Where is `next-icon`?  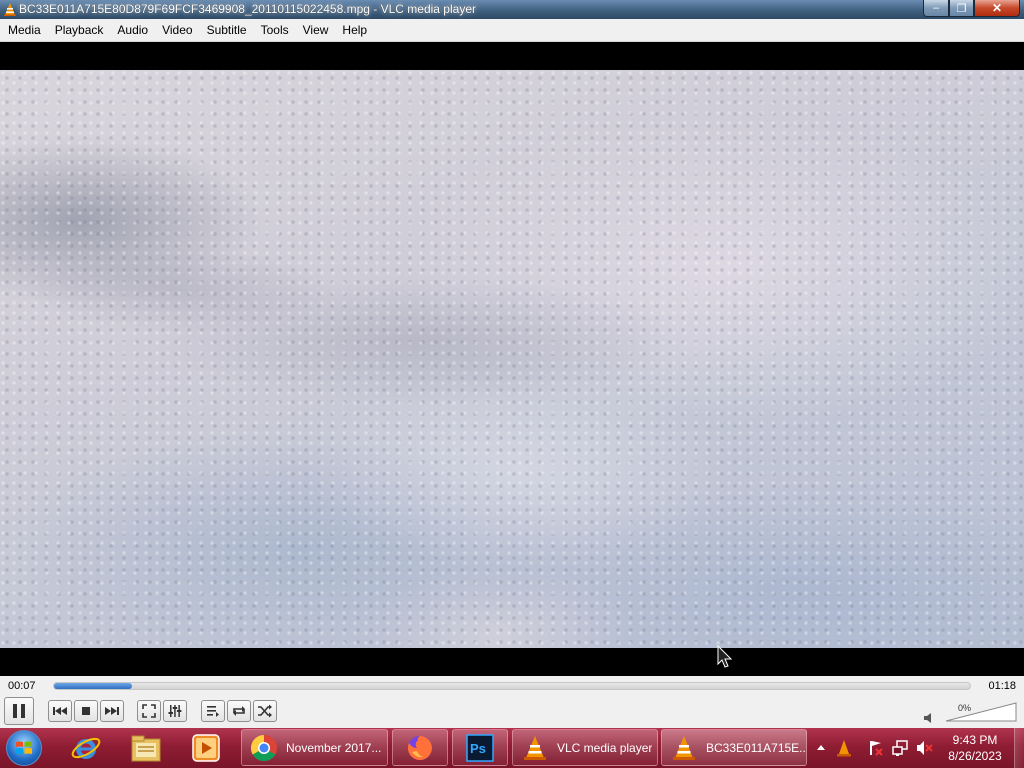 next-icon is located at coordinates (112, 711).